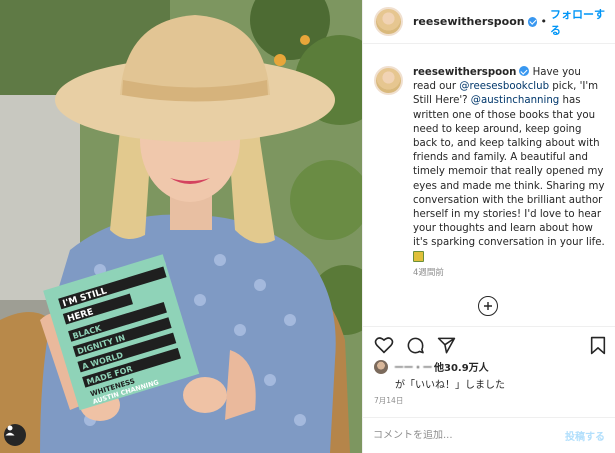 The width and height of the screenshot is (615, 453). What do you see at coordinates (10, 430) in the screenshot?
I see `user-icon` at bounding box center [10, 430].